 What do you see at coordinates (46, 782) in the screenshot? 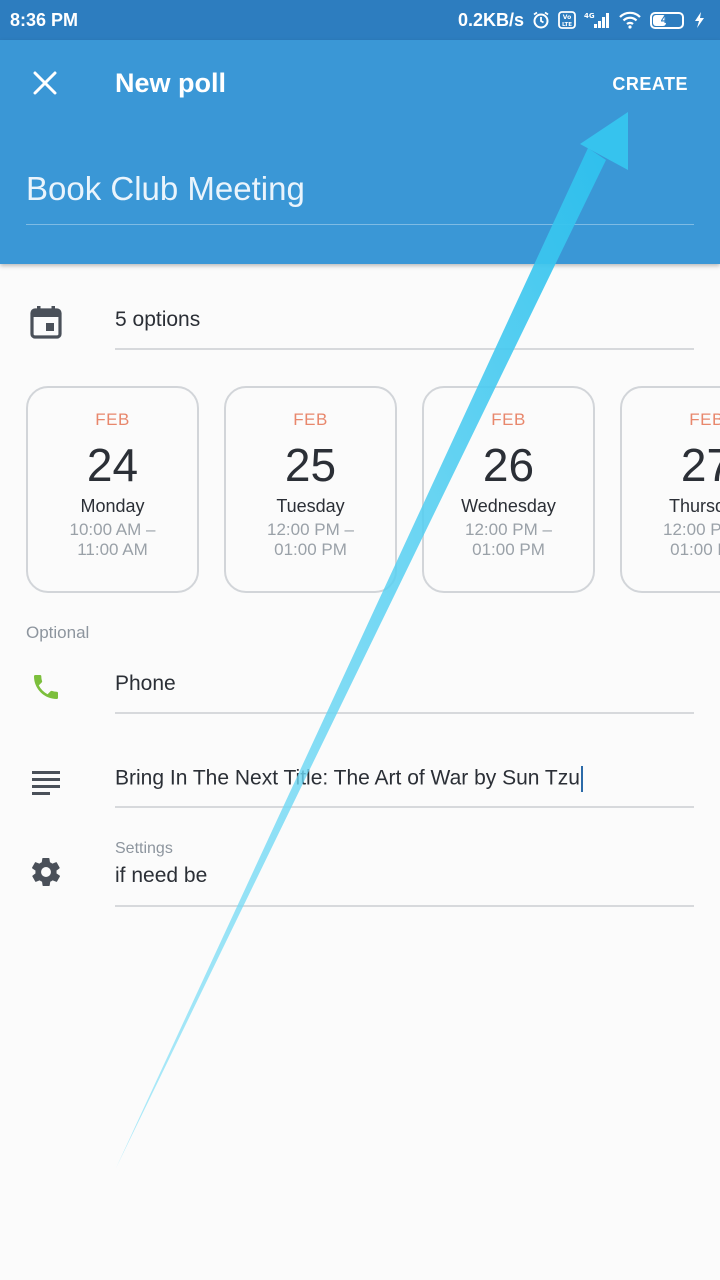
I see `notes-icon` at bounding box center [46, 782].